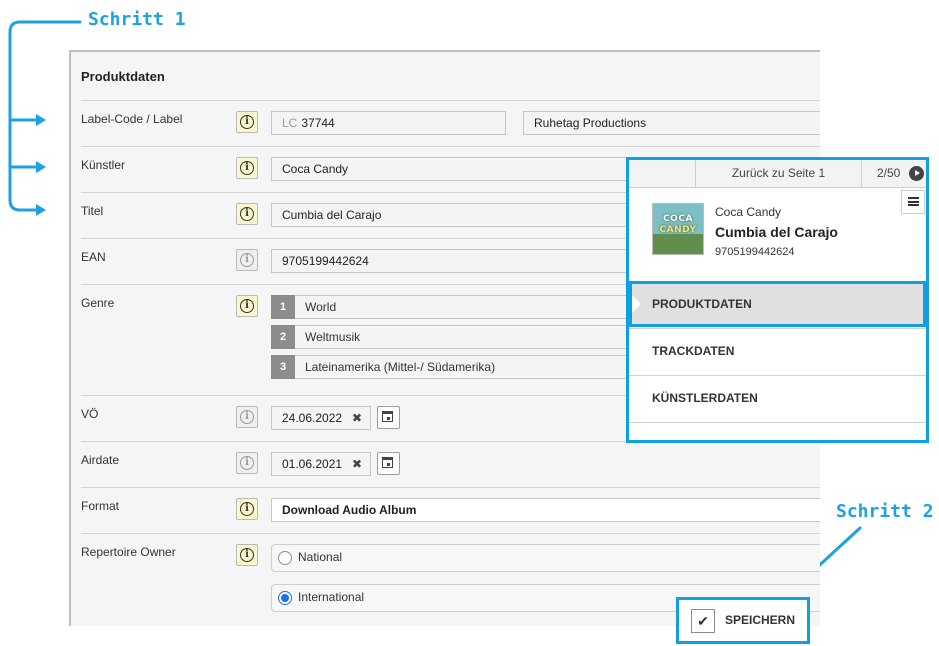 The height and width of the screenshot is (646, 939). I want to click on page-counter: 2/50, so click(889, 173).